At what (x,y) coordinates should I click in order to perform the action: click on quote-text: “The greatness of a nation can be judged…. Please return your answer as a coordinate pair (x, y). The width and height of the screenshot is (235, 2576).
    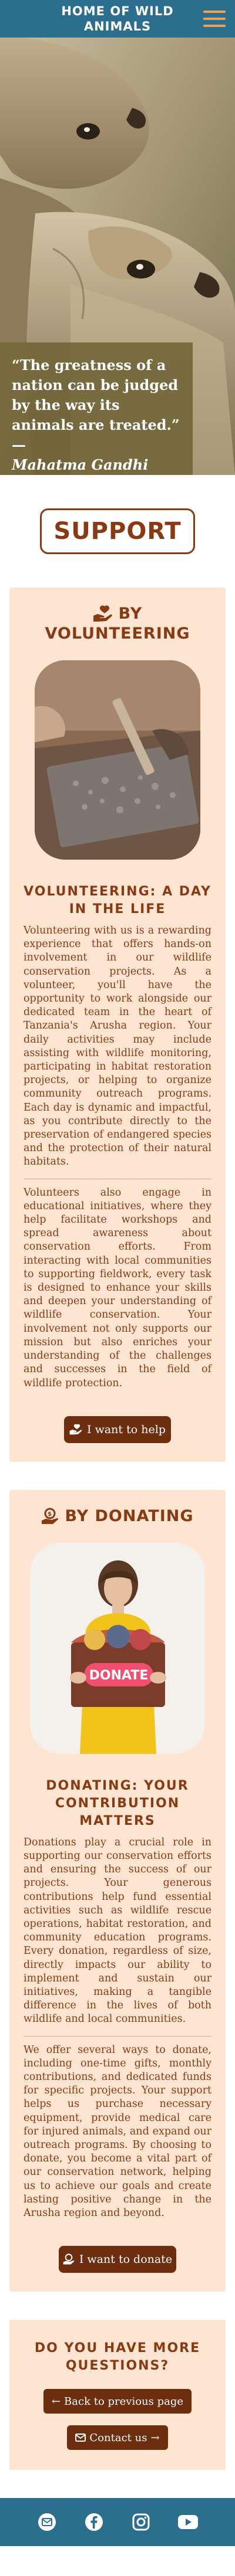
    Looking at the image, I should click on (96, 405).